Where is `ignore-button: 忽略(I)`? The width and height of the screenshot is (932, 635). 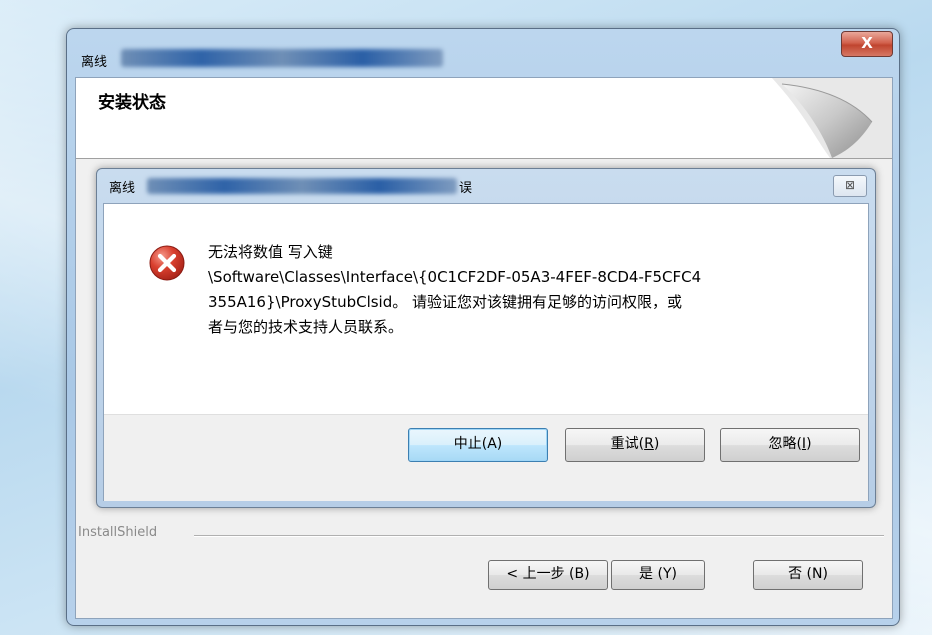
ignore-button: 忽略(I) is located at coordinates (790, 445).